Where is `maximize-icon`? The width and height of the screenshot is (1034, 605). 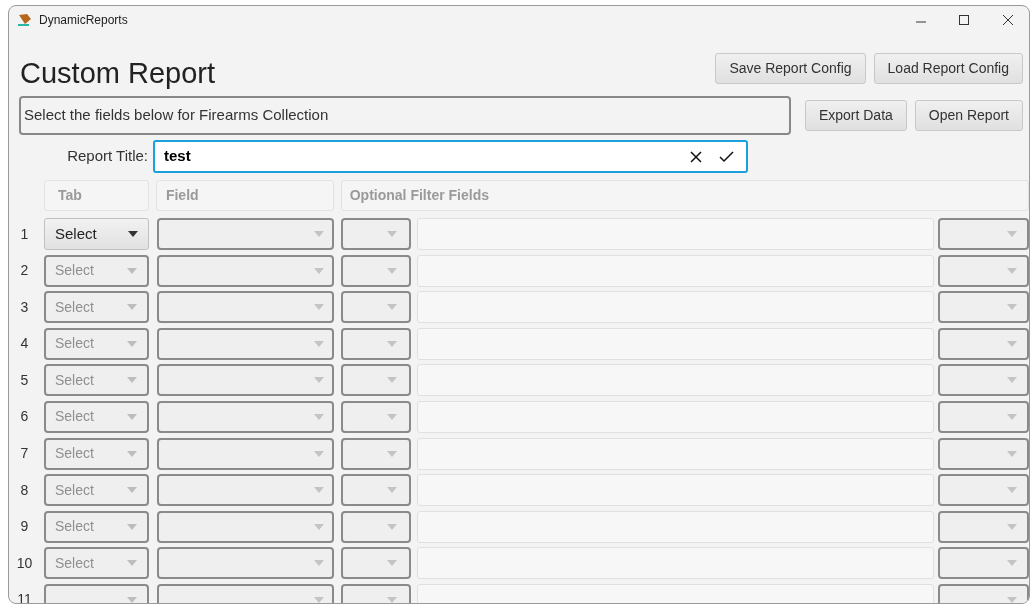
maximize-icon is located at coordinates (964, 20).